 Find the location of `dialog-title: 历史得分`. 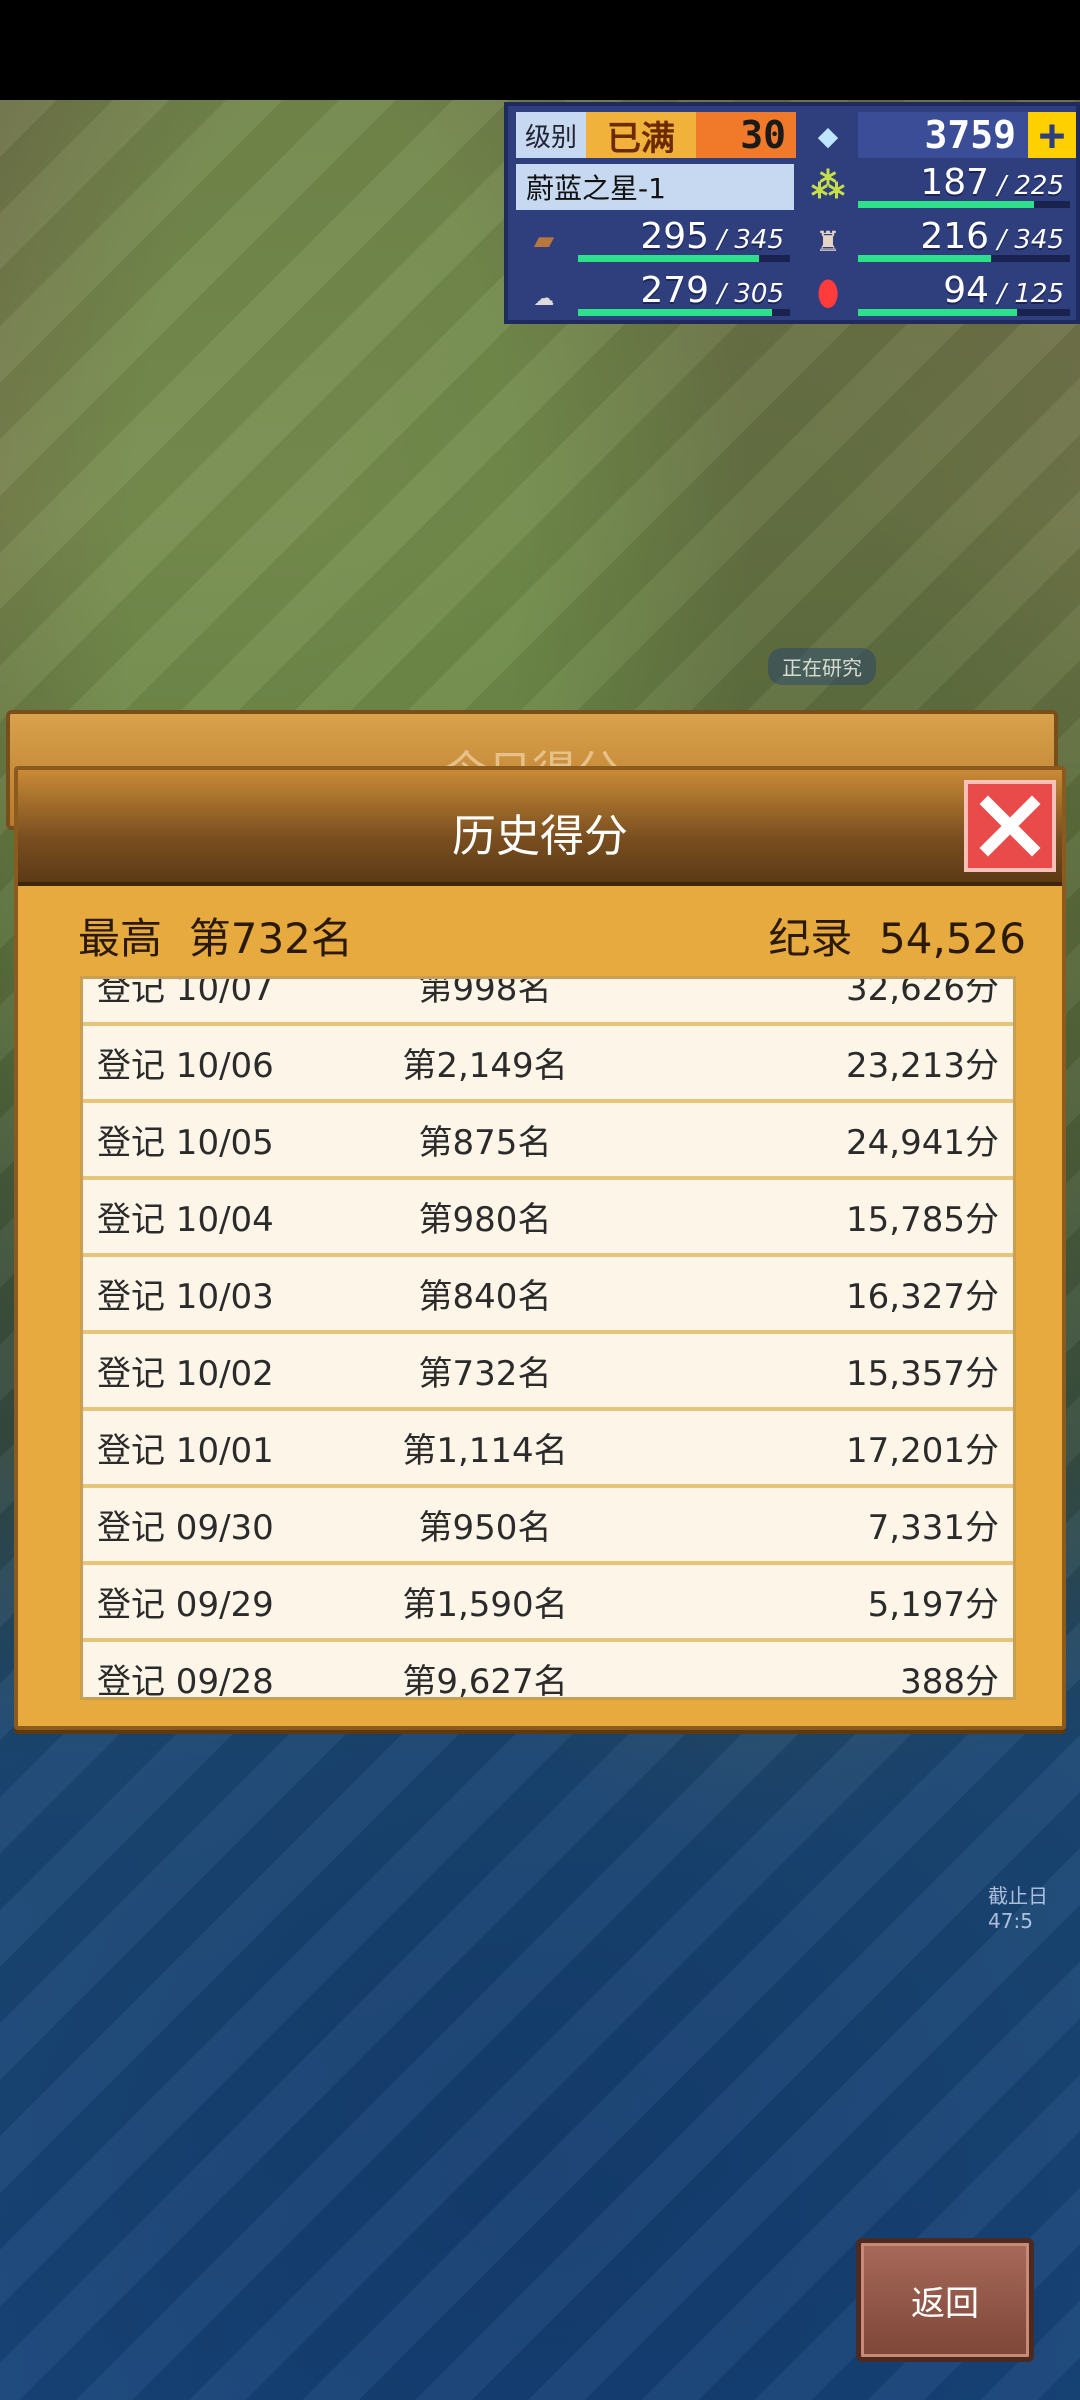

dialog-title: 历史得分 is located at coordinates (540, 836).